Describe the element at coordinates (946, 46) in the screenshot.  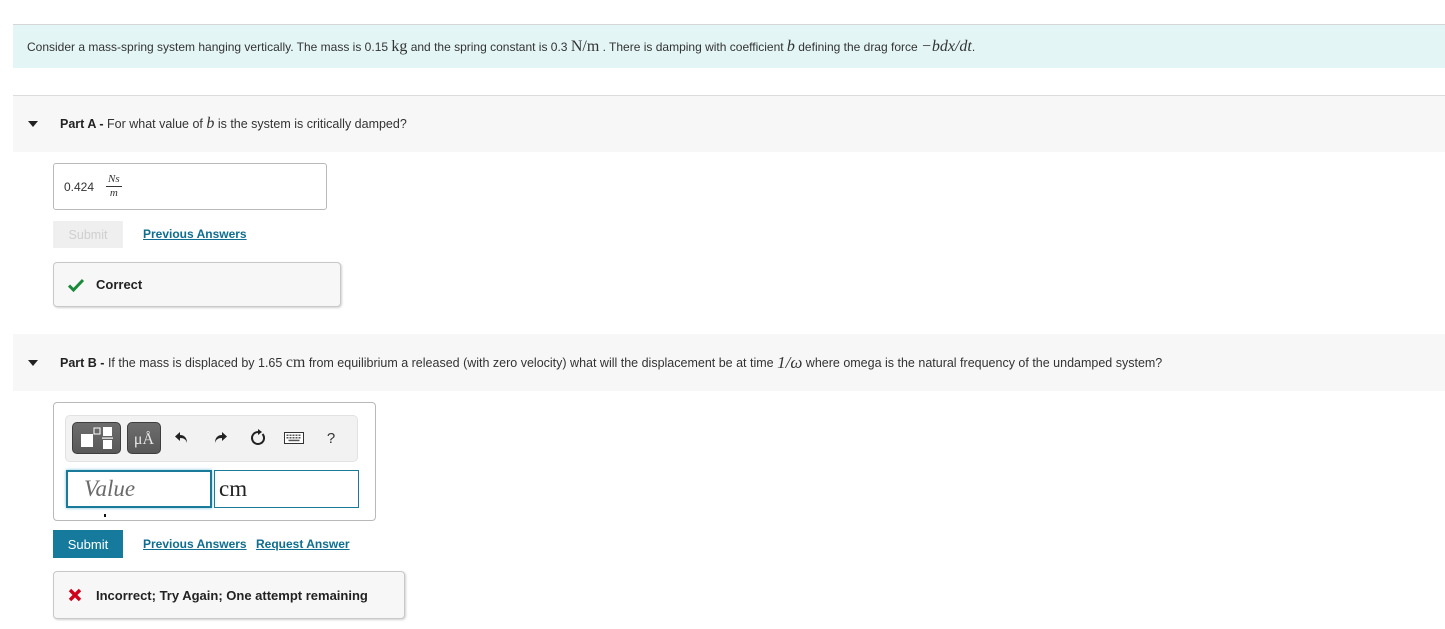
I see `intro-math-segment: −bdx/dt` at that location.